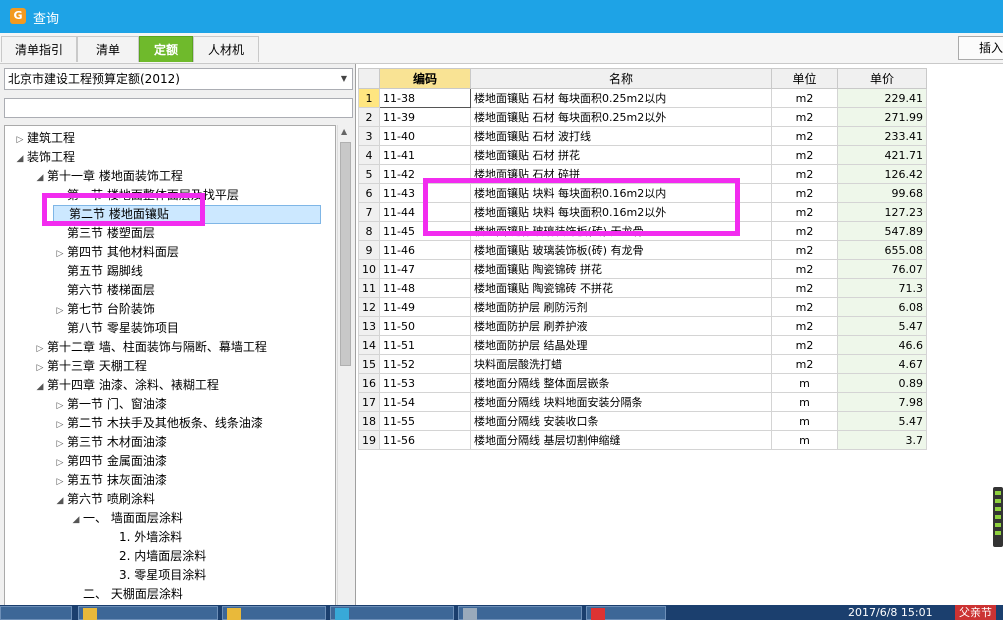 This screenshot has width=1003, height=620. Describe the element at coordinates (621, 155) in the screenshot. I see `cell-name: 楼地面镶贴 石材 拼花` at that location.